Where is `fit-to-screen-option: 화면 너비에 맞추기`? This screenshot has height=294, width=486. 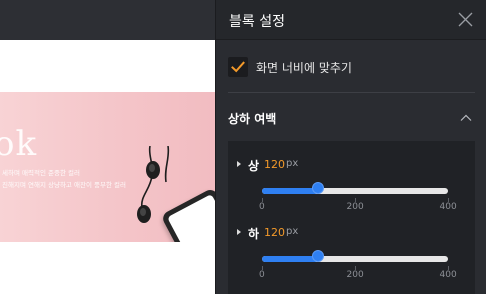
fit-to-screen-option: 화면 너비에 맞추기 is located at coordinates (348, 67).